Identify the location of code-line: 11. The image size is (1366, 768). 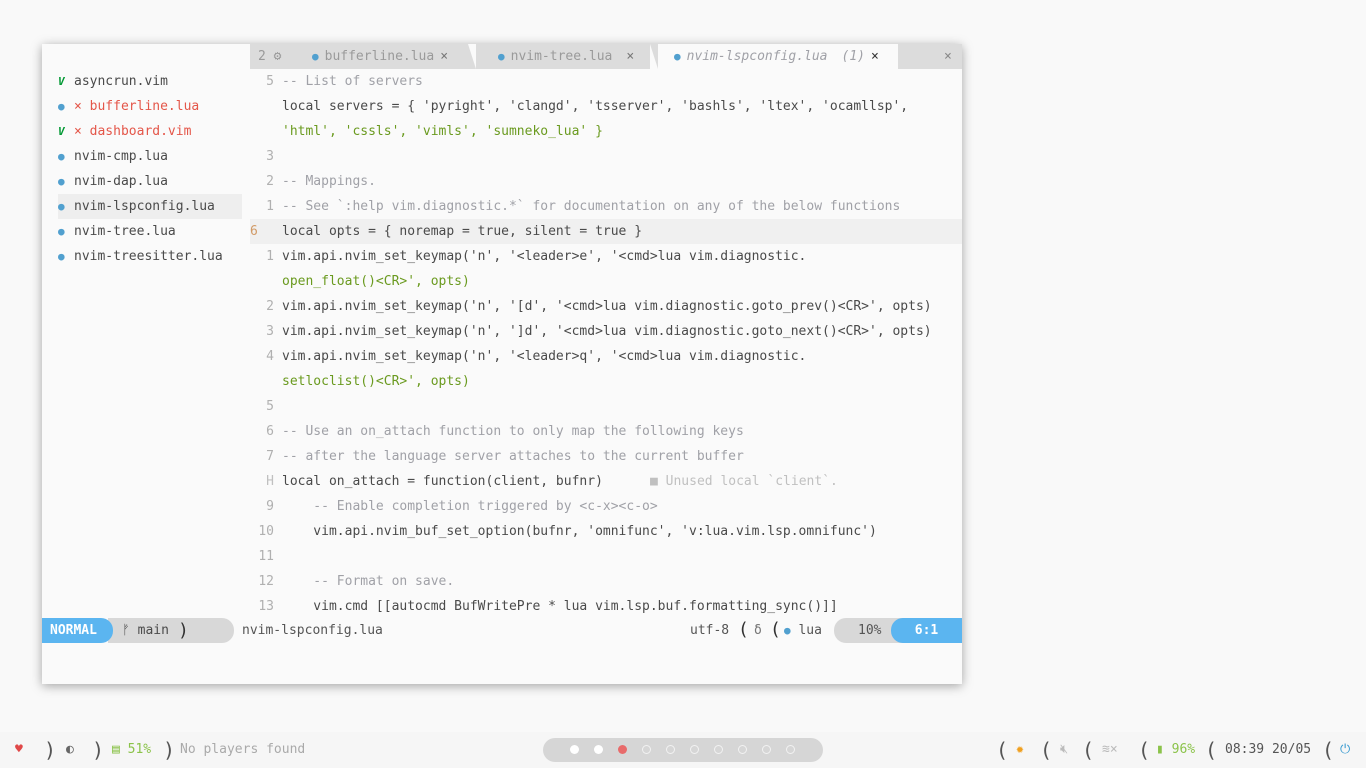
(266, 556).